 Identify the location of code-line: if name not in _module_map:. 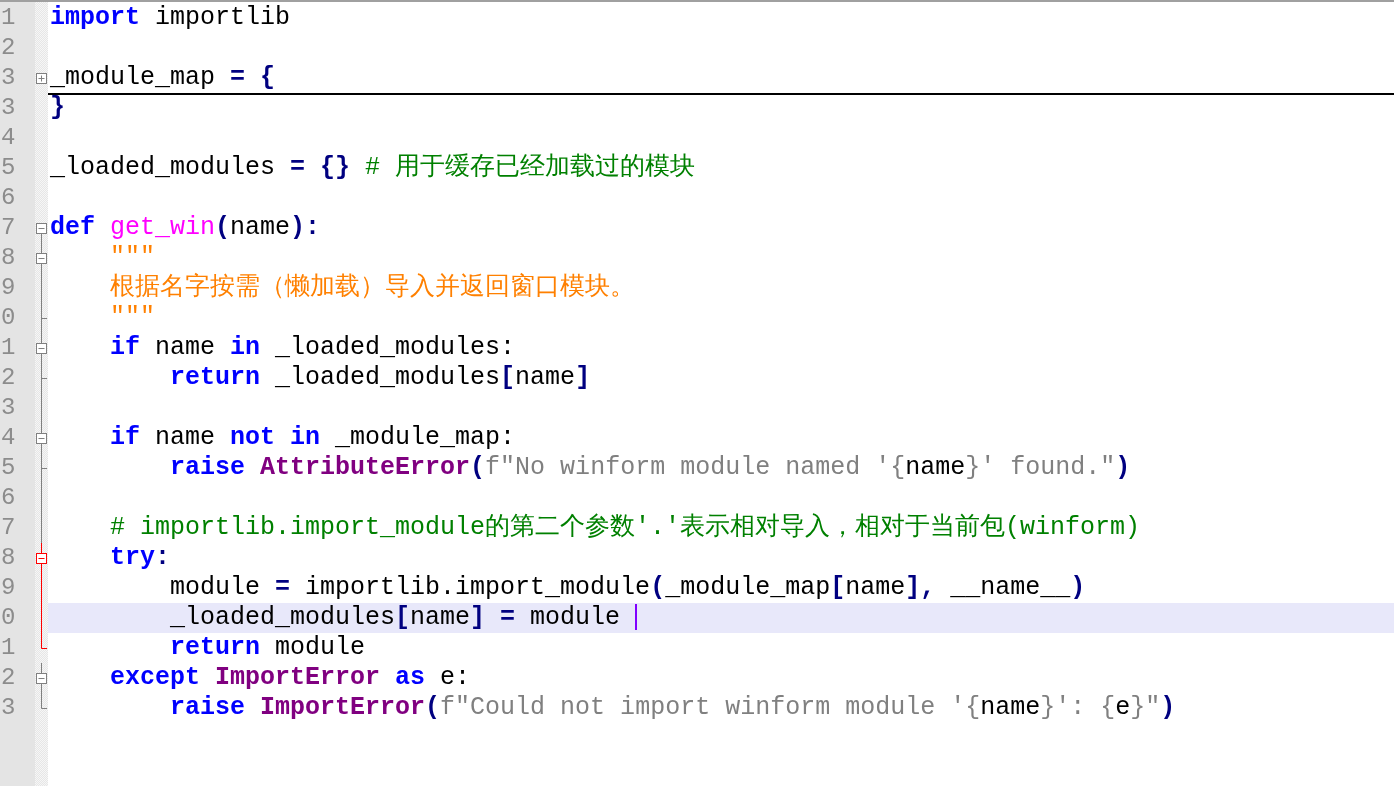
(313, 438).